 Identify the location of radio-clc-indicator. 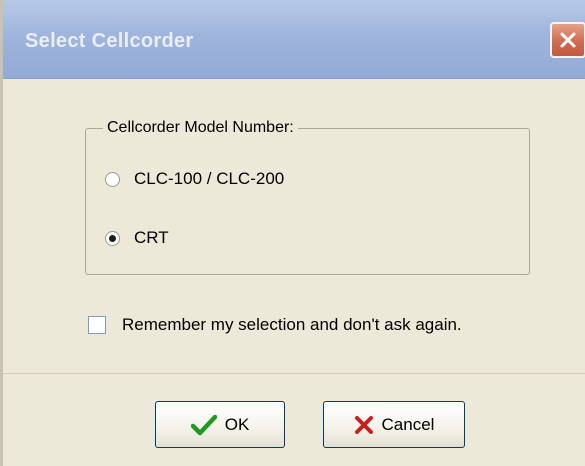
(112, 179).